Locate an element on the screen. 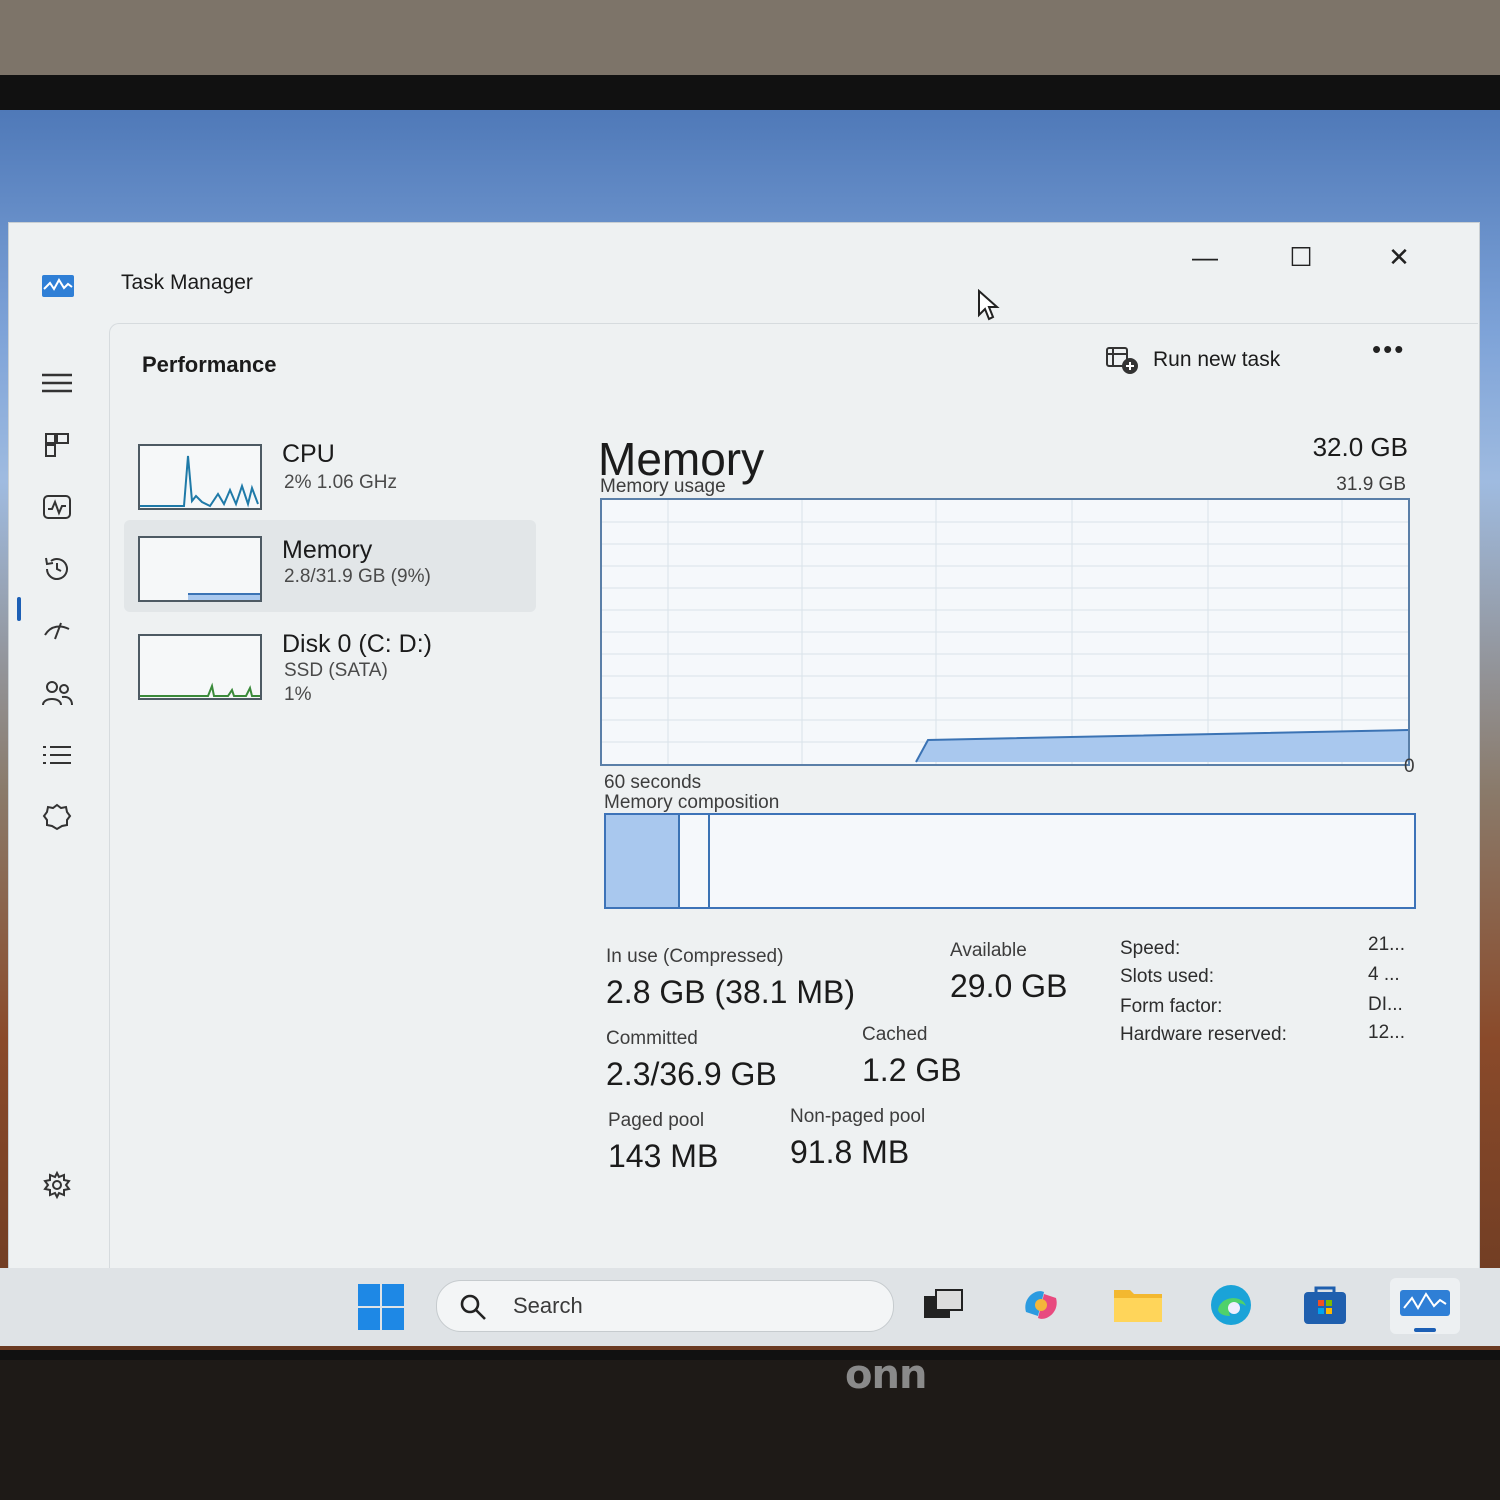 This screenshot has width=1500, height=1500. microsoft-store-icon is located at coordinates (1325, 1305).